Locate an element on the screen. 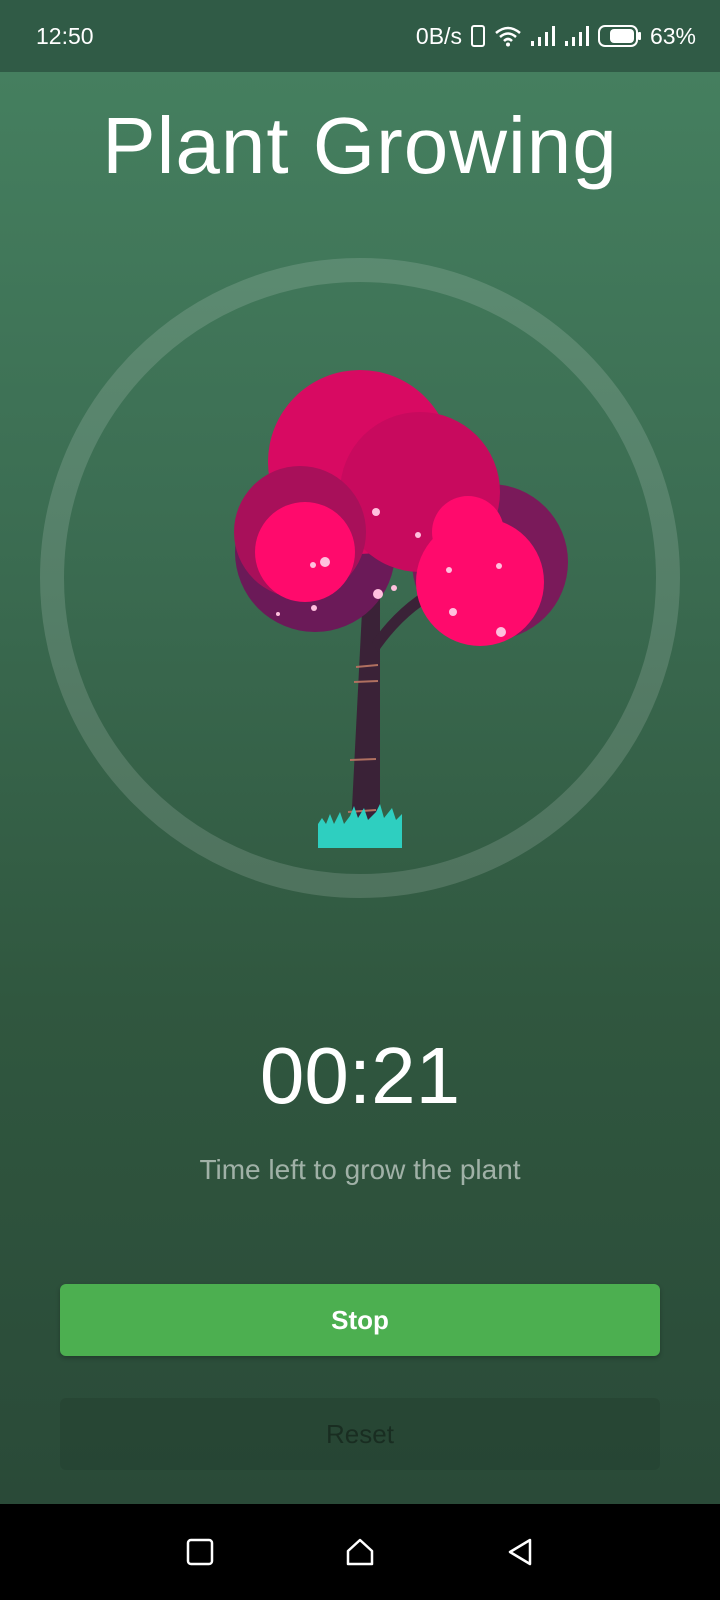 This screenshot has height=1600, width=720. status-icons: 0B/s 63% is located at coordinates (556, 36).